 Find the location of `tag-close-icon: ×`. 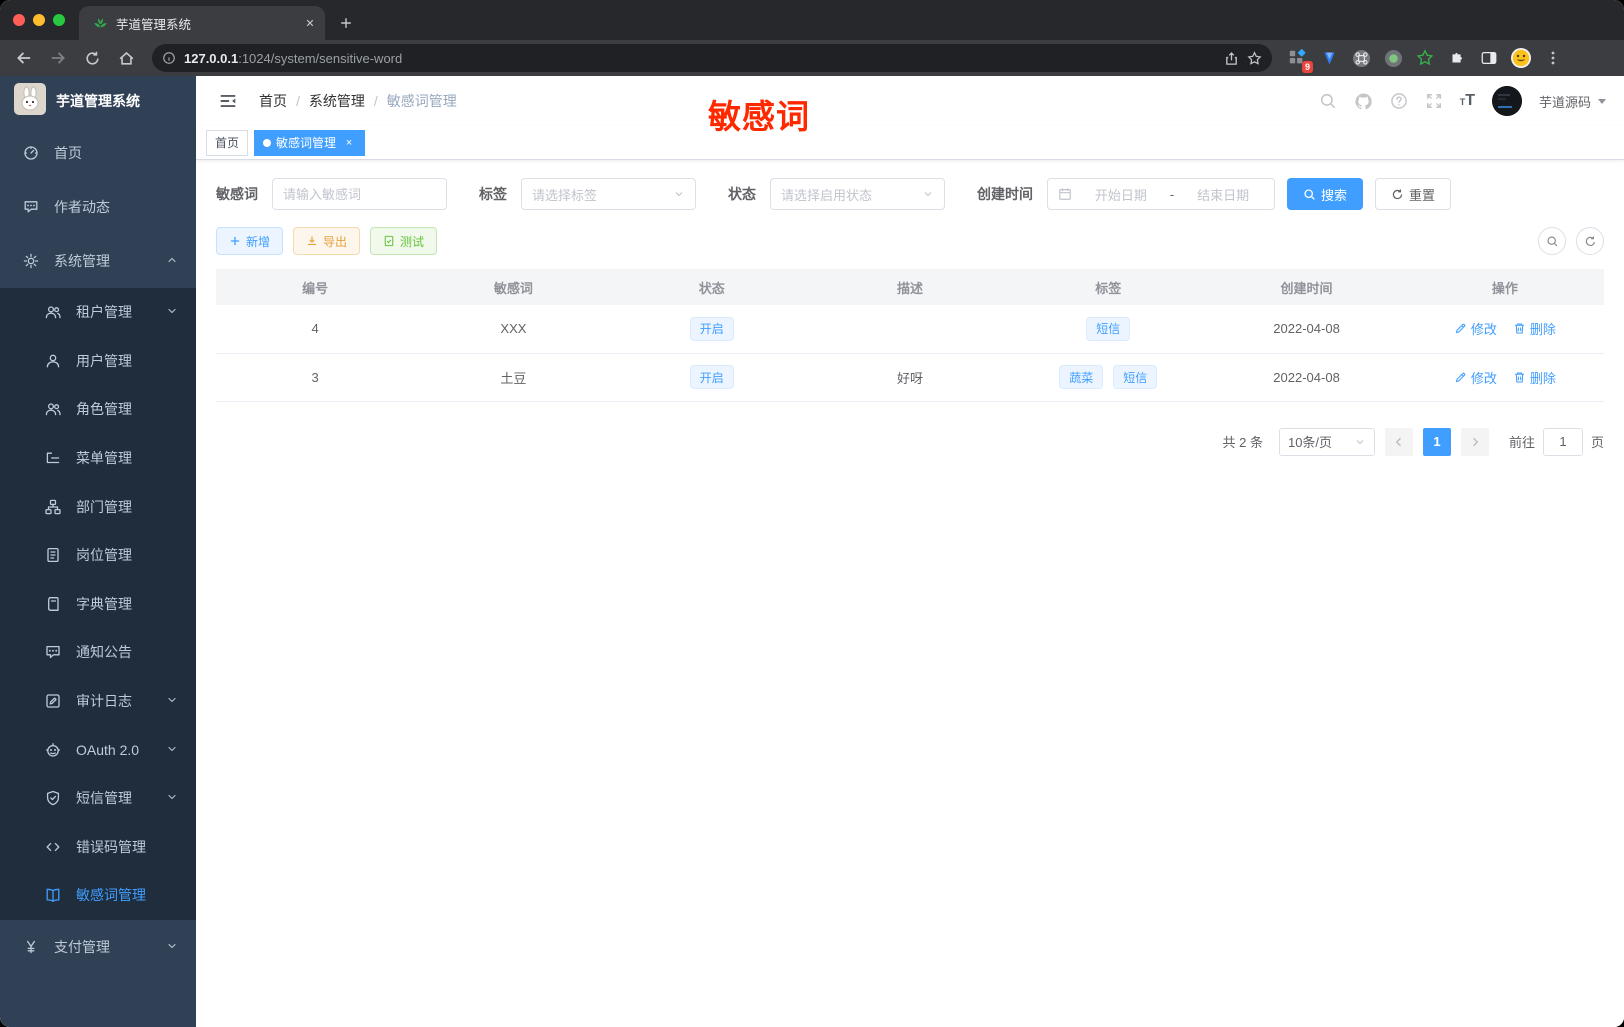

tag-close-icon: × is located at coordinates (349, 143).